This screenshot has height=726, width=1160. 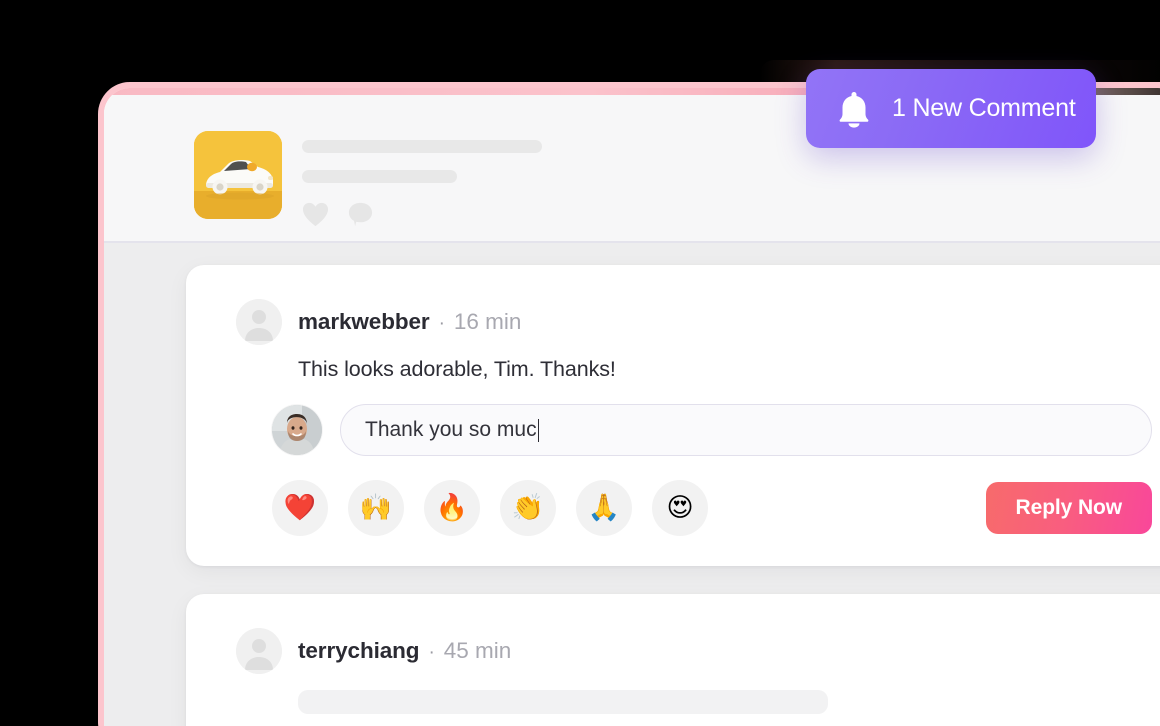 I want to click on post-title-placeholder, so click(x=422, y=146).